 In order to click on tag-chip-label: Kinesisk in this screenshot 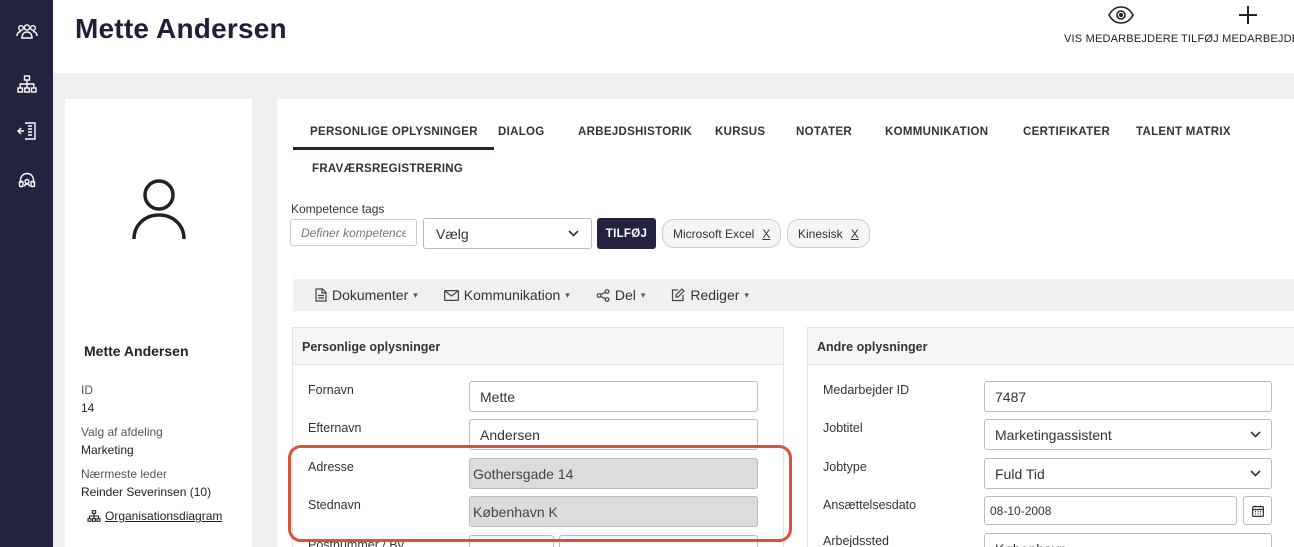, I will do `click(820, 233)`.